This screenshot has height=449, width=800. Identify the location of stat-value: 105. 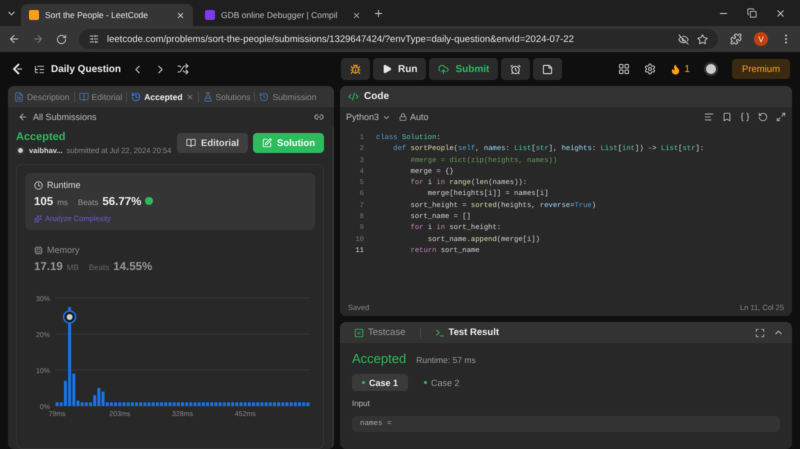
(44, 202).